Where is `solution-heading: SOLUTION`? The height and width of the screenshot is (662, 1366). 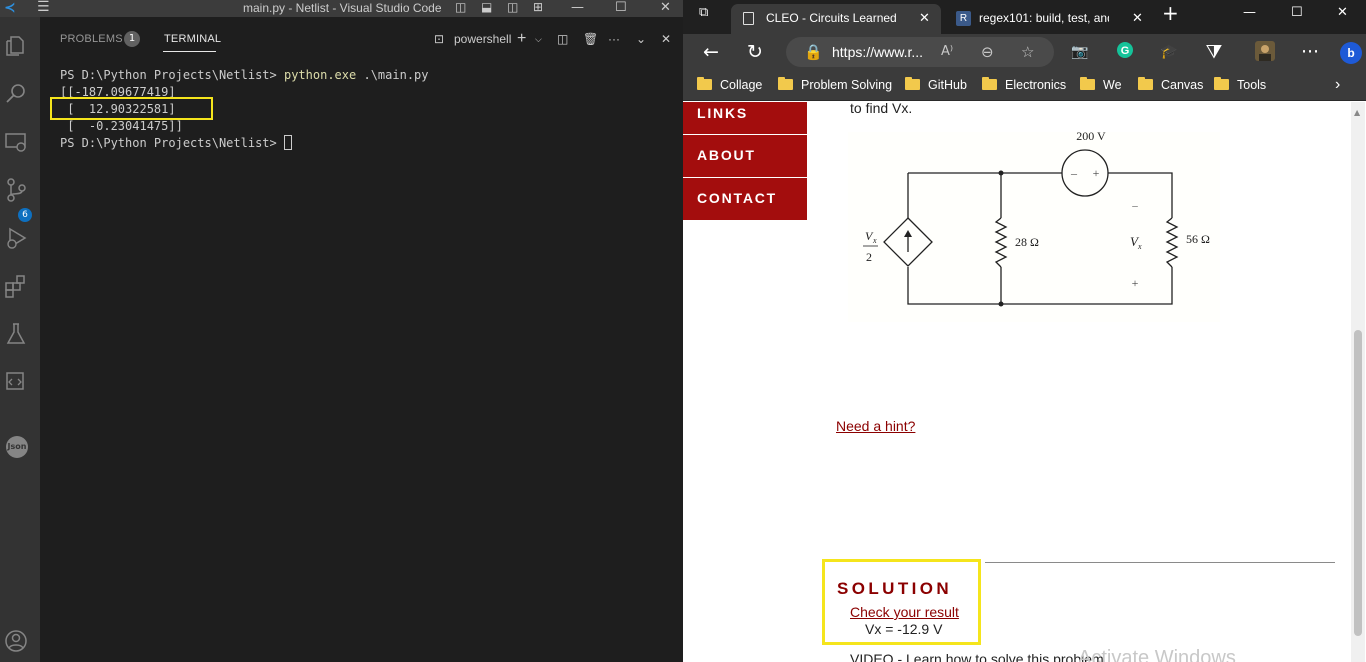 solution-heading: SOLUTION is located at coordinates (895, 588).